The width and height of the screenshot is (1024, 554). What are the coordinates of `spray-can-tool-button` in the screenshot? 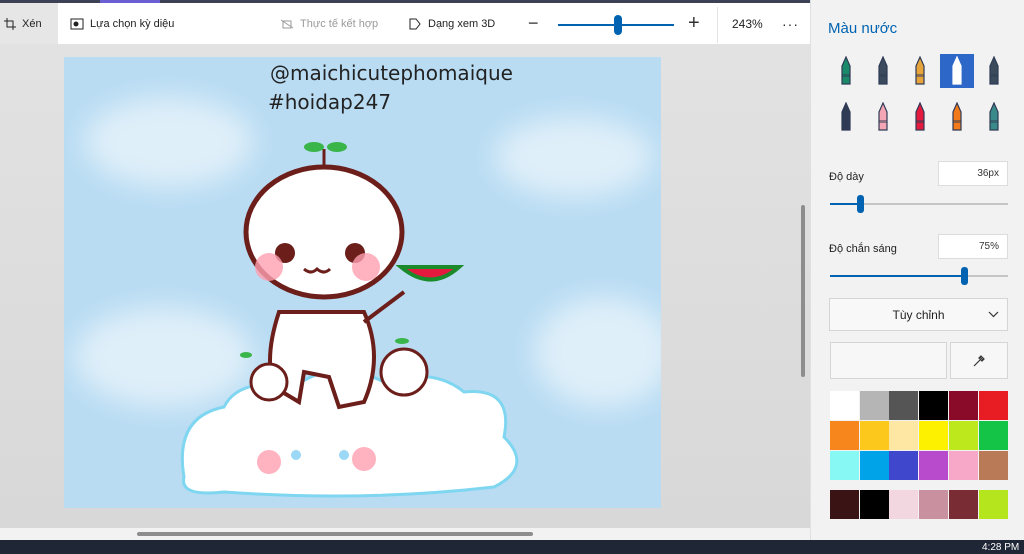 It's located at (957, 117).